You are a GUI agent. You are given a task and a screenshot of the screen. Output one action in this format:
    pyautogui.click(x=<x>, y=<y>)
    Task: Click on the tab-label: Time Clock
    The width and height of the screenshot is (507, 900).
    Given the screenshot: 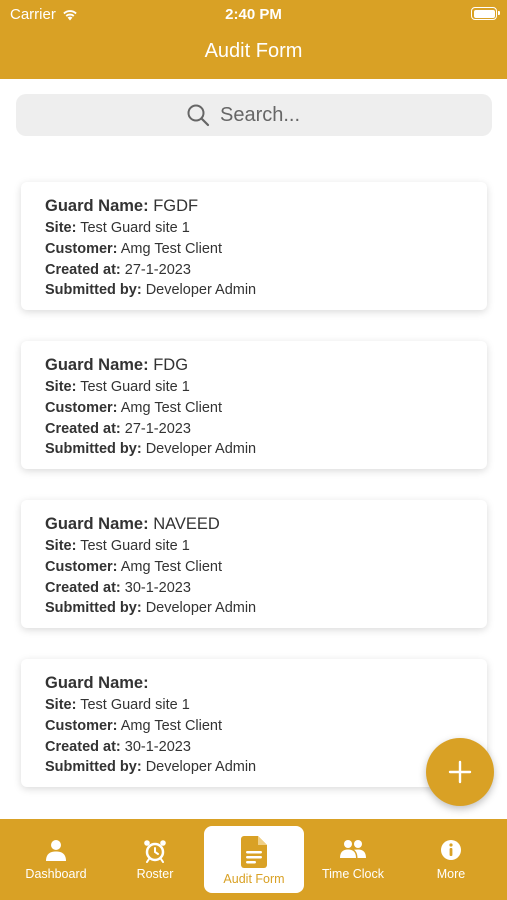 What is the action you would take?
    pyautogui.click(x=353, y=874)
    